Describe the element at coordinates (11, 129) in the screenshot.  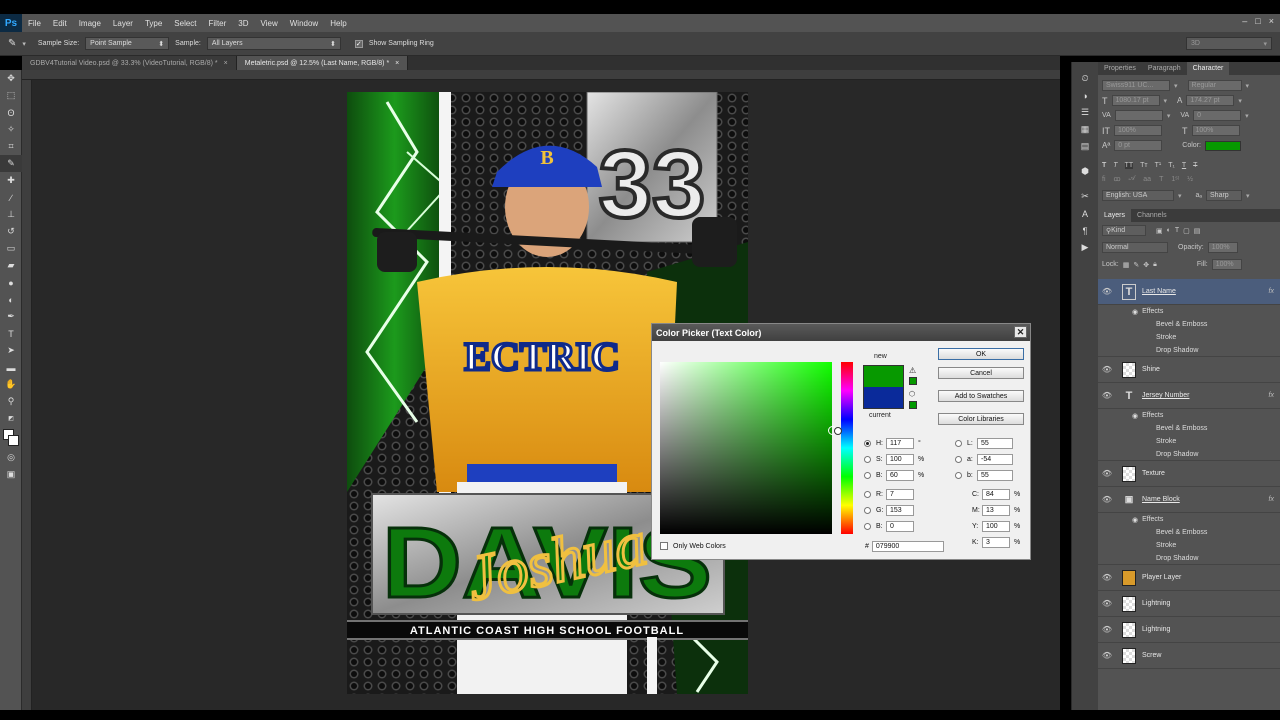
I see `magic-wand-tool-icon: ✧` at that location.